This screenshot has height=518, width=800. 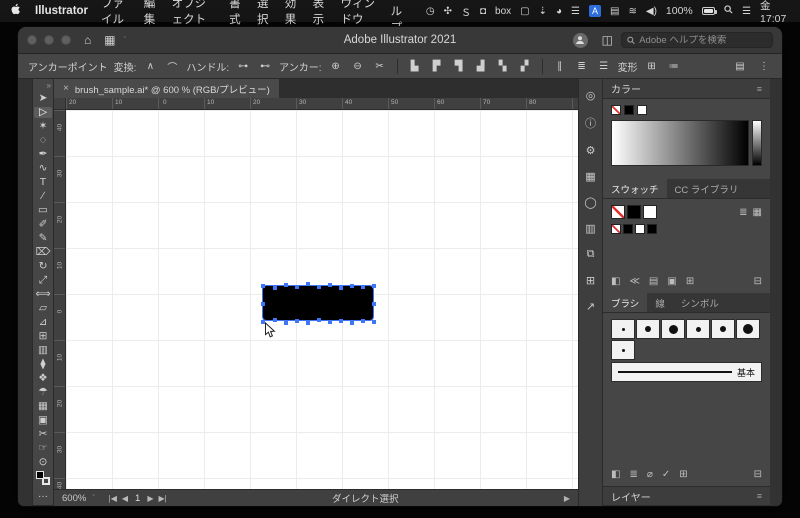 What do you see at coordinates (43, 281) in the screenshot?
I see `scale-tool: ⤢` at bounding box center [43, 281].